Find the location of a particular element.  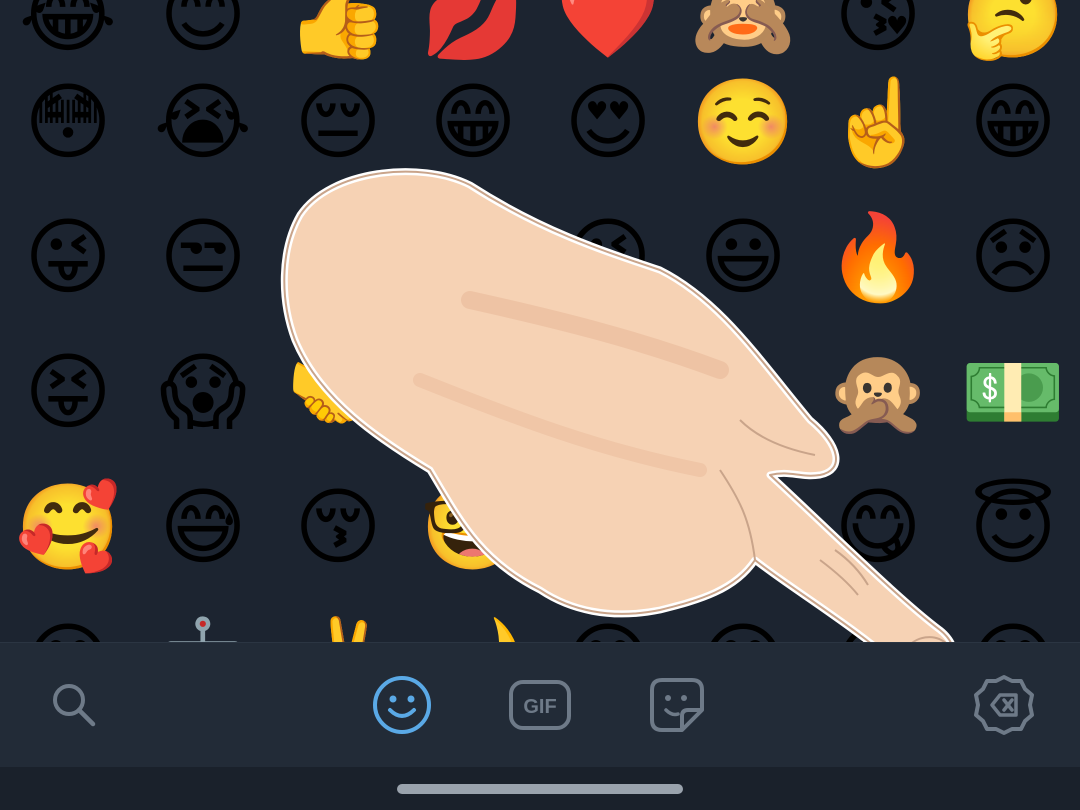

emoji-cell: ✌️ is located at coordinates (338, 622).